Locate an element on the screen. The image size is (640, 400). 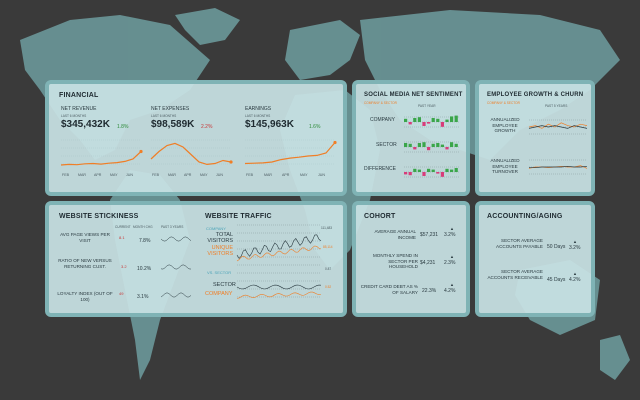
stickiness-change: 7.8% is located at coordinates (145, 241).